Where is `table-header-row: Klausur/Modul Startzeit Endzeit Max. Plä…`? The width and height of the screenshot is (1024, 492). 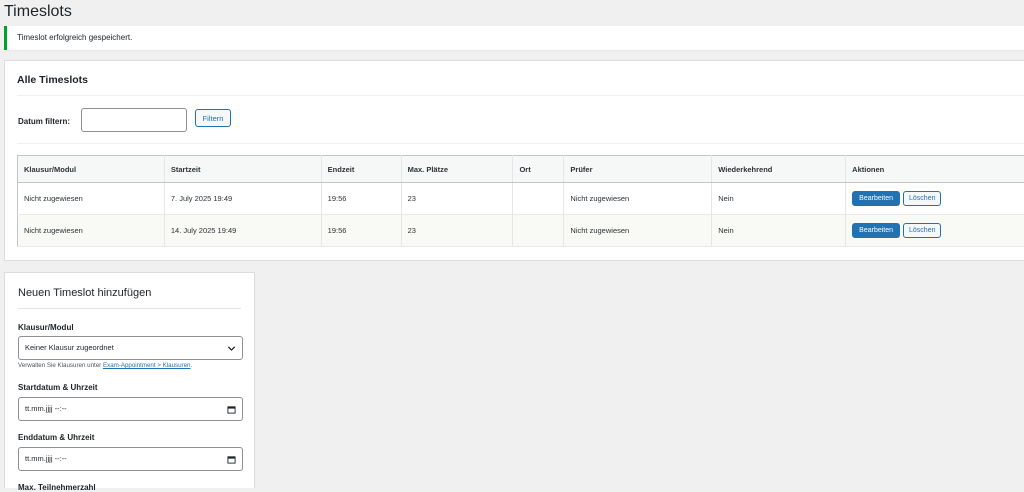
table-header-row: Klausur/Modul Startzeit Endzeit Max. Plä… is located at coordinates (521, 169).